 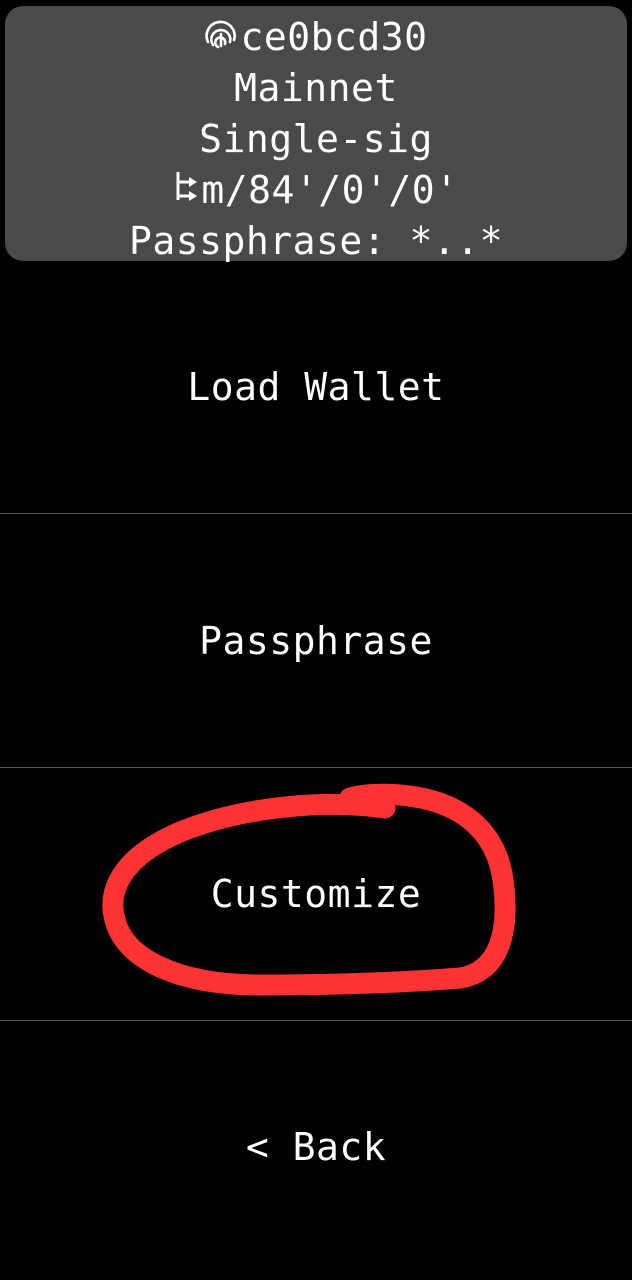 I want to click on derivation-row: m/84'/0'/0', so click(x=316, y=191).